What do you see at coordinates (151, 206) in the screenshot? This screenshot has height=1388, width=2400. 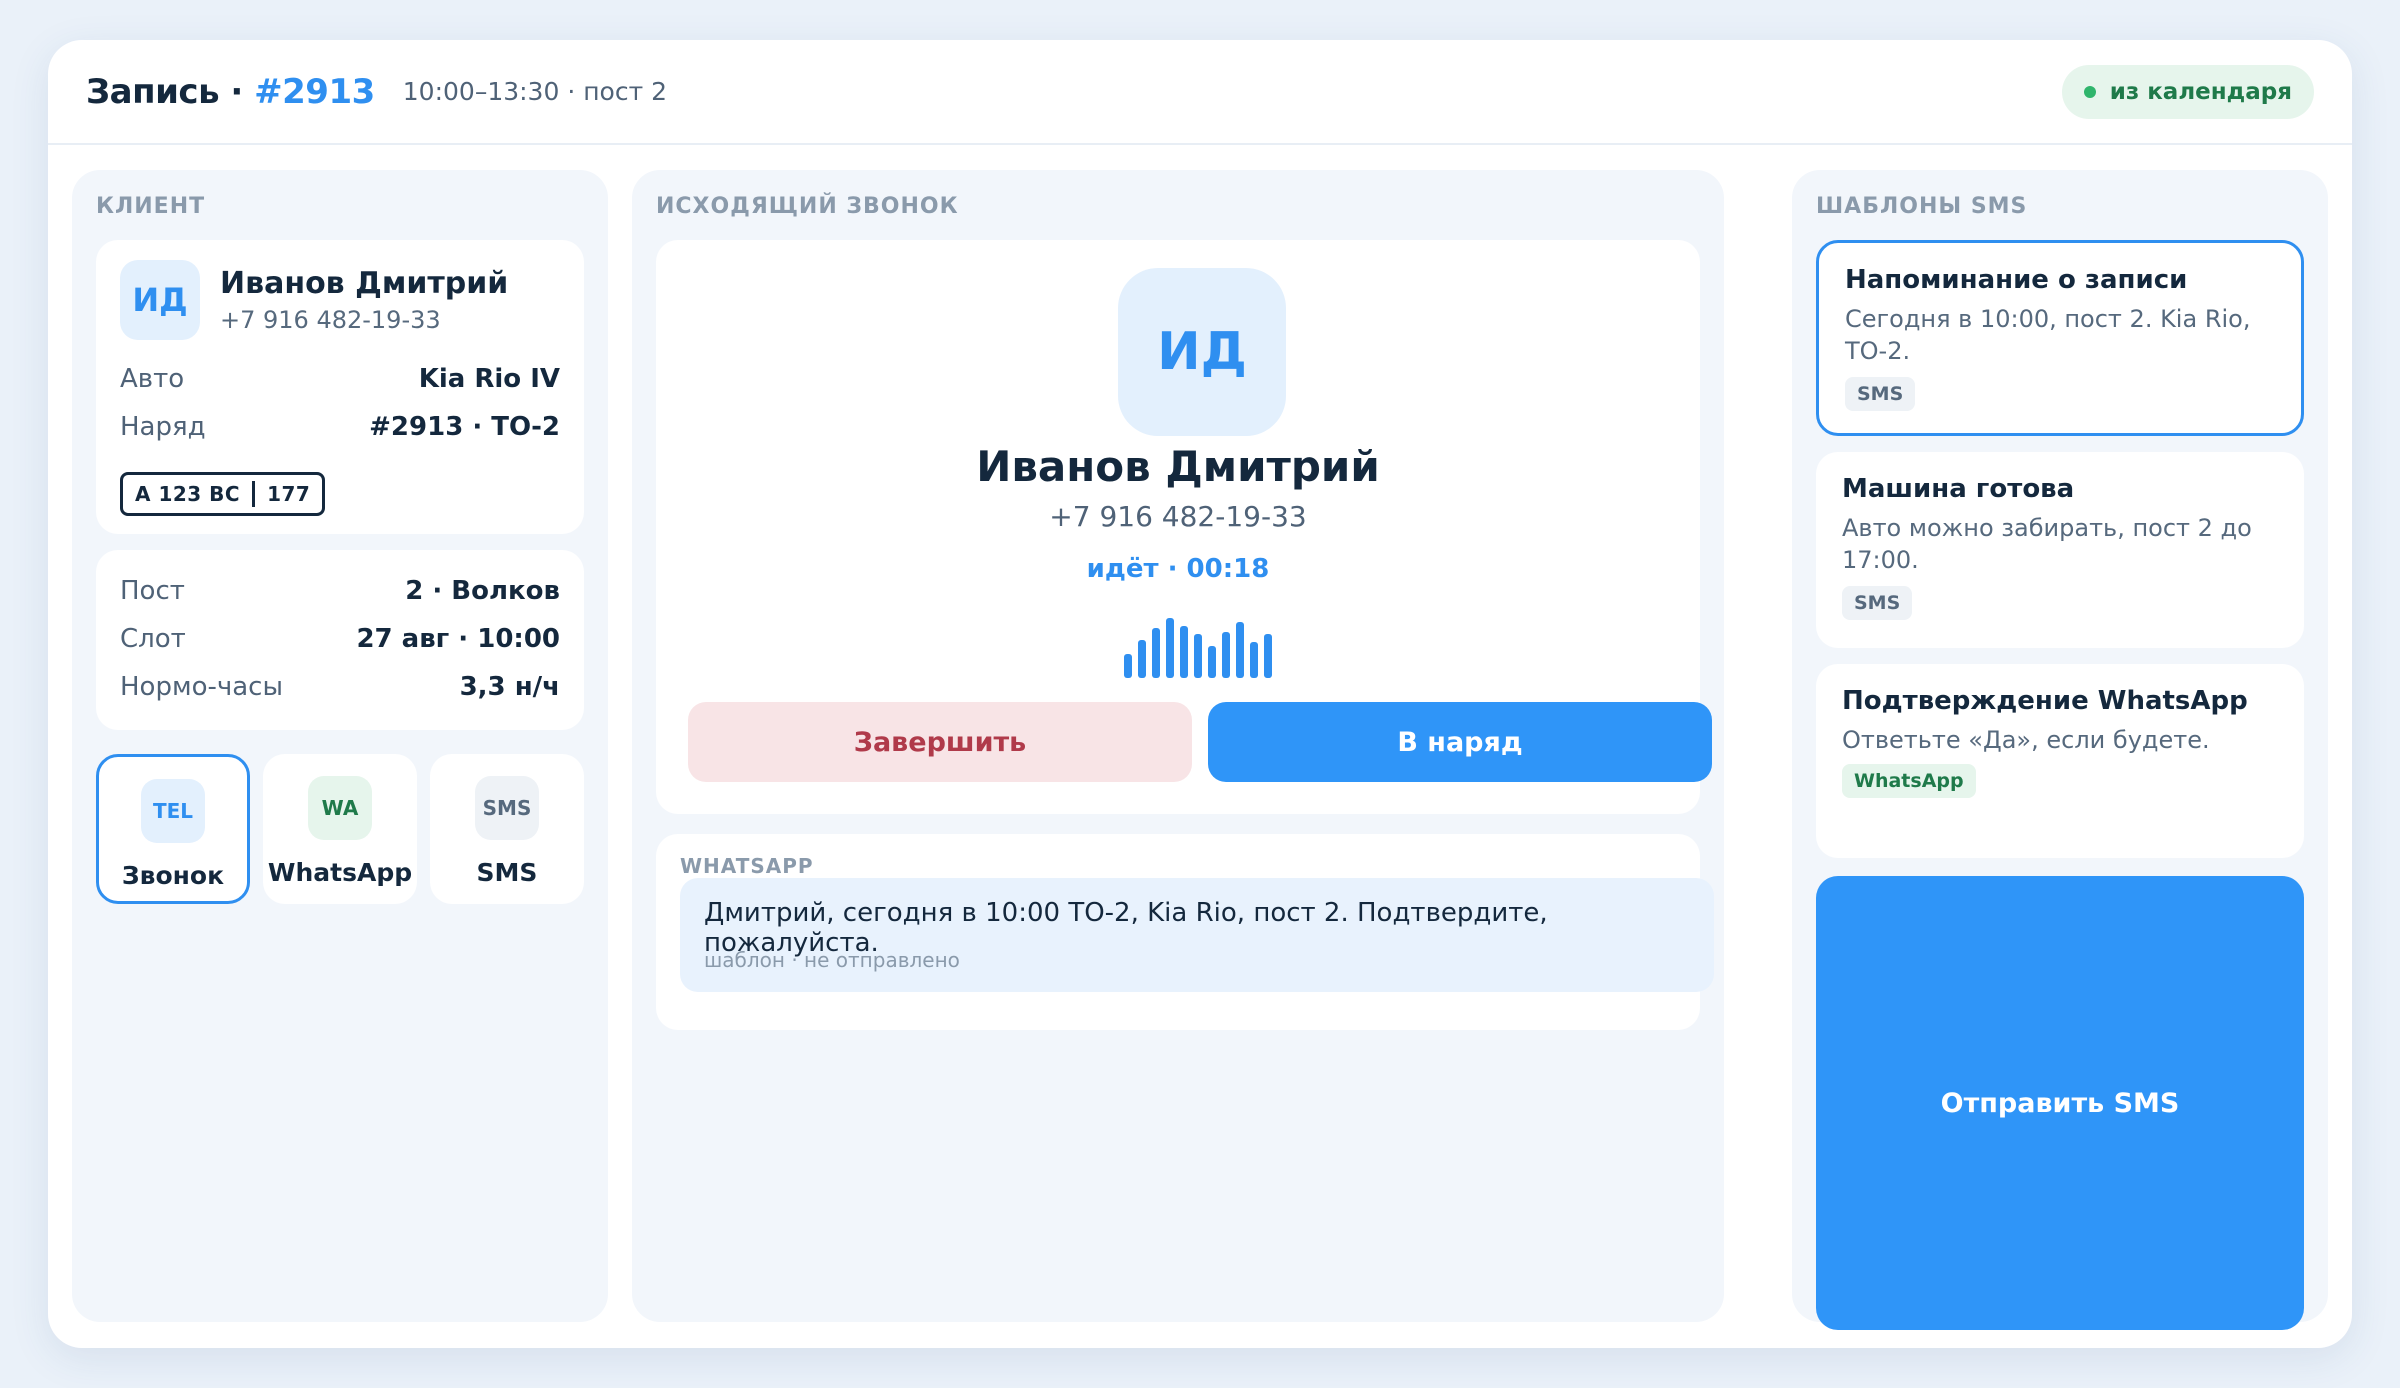 I see `client-section-label: КЛИЕНТ` at bounding box center [151, 206].